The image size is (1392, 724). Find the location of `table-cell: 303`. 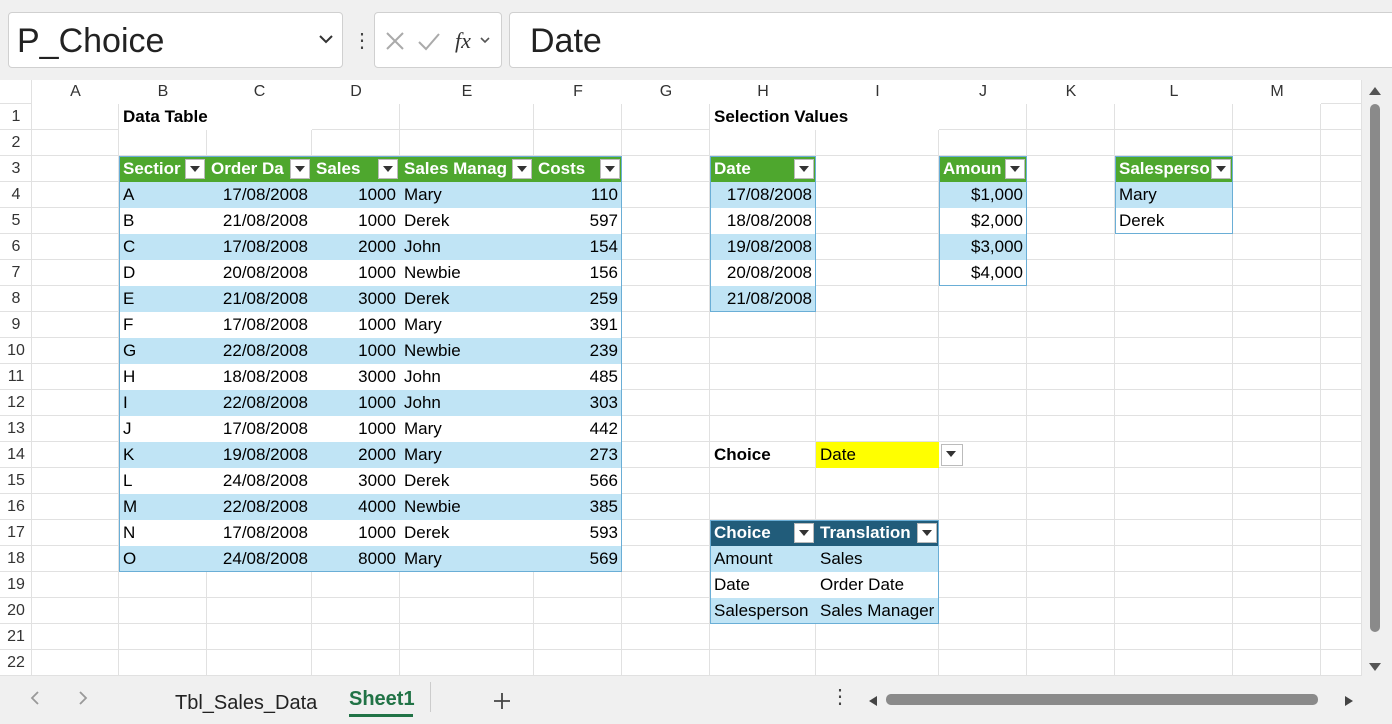

table-cell: 303 is located at coordinates (578, 403).